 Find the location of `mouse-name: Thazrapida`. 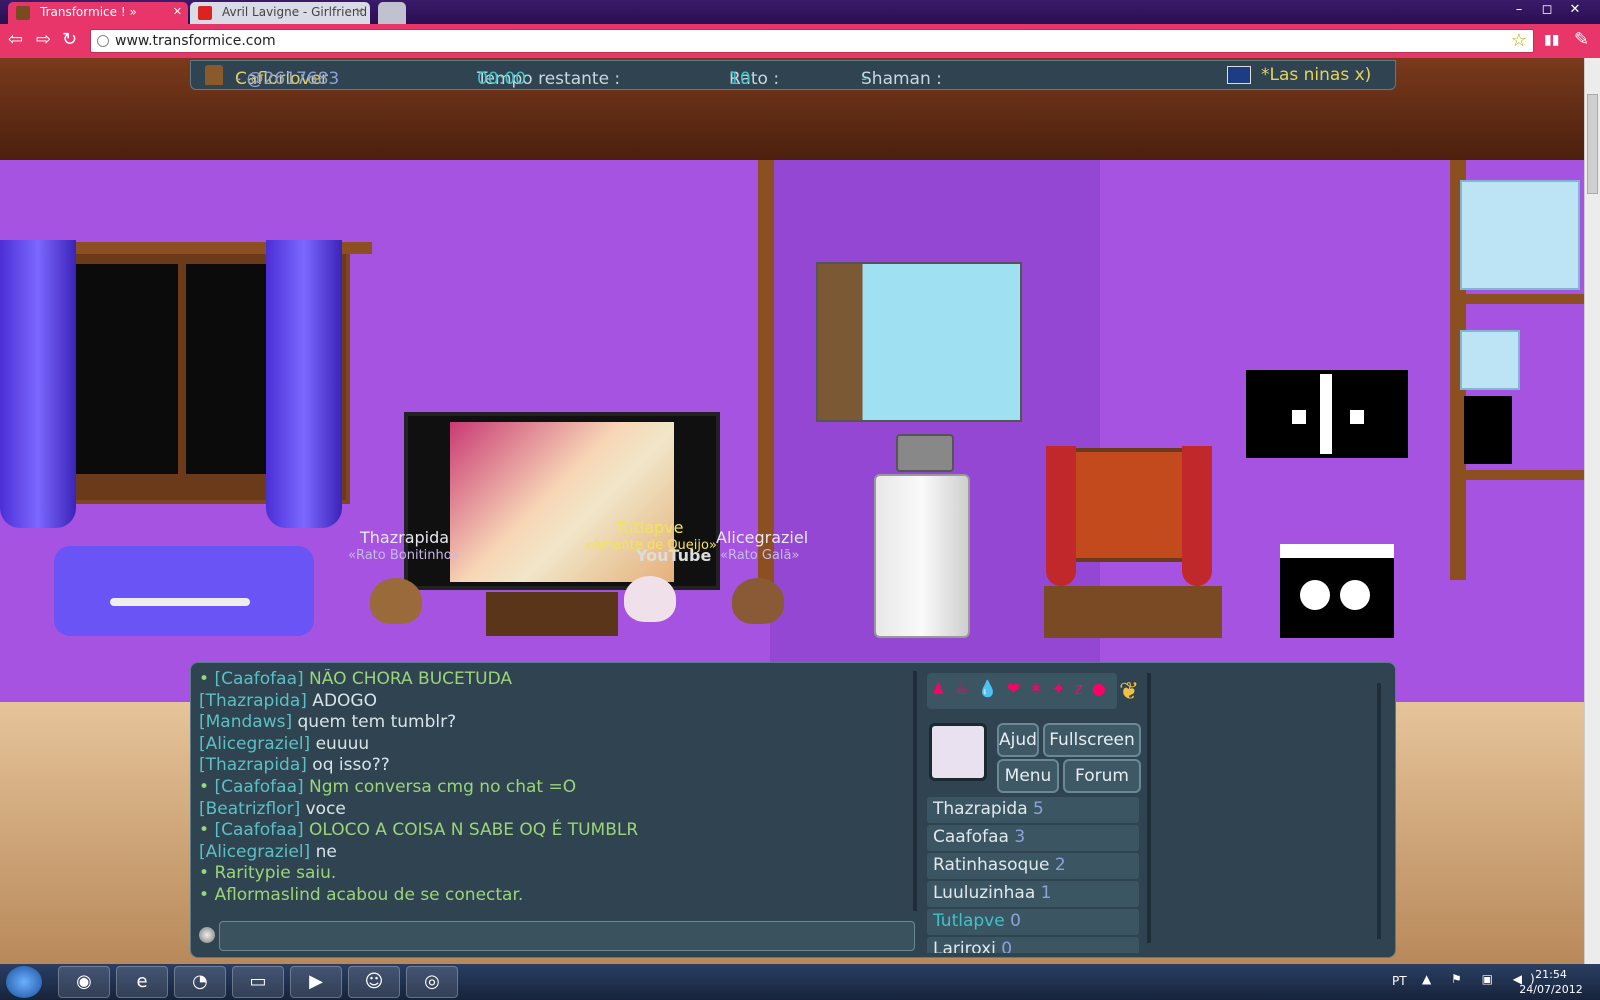

mouse-name: Thazrapida is located at coordinates (405, 537).